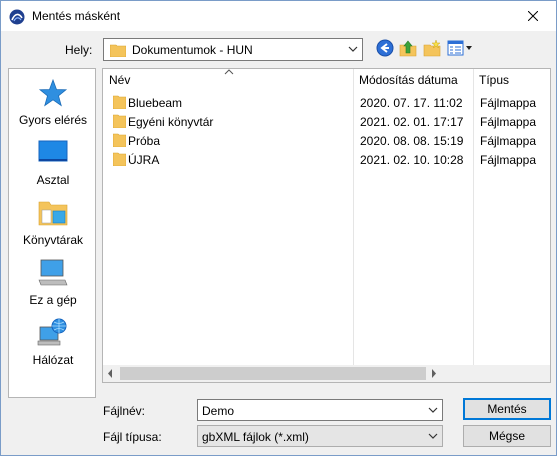  I want to click on back-icon, so click(385, 48).